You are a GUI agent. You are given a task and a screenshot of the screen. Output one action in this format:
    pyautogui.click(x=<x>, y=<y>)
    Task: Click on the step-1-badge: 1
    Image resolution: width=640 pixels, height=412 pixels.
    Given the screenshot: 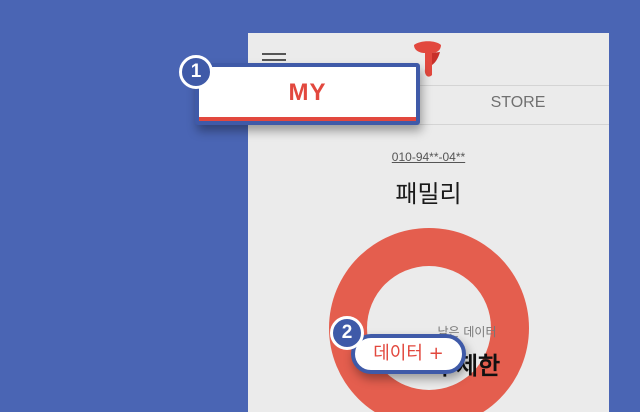 What is the action you would take?
    pyautogui.click(x=196, y=72)
    